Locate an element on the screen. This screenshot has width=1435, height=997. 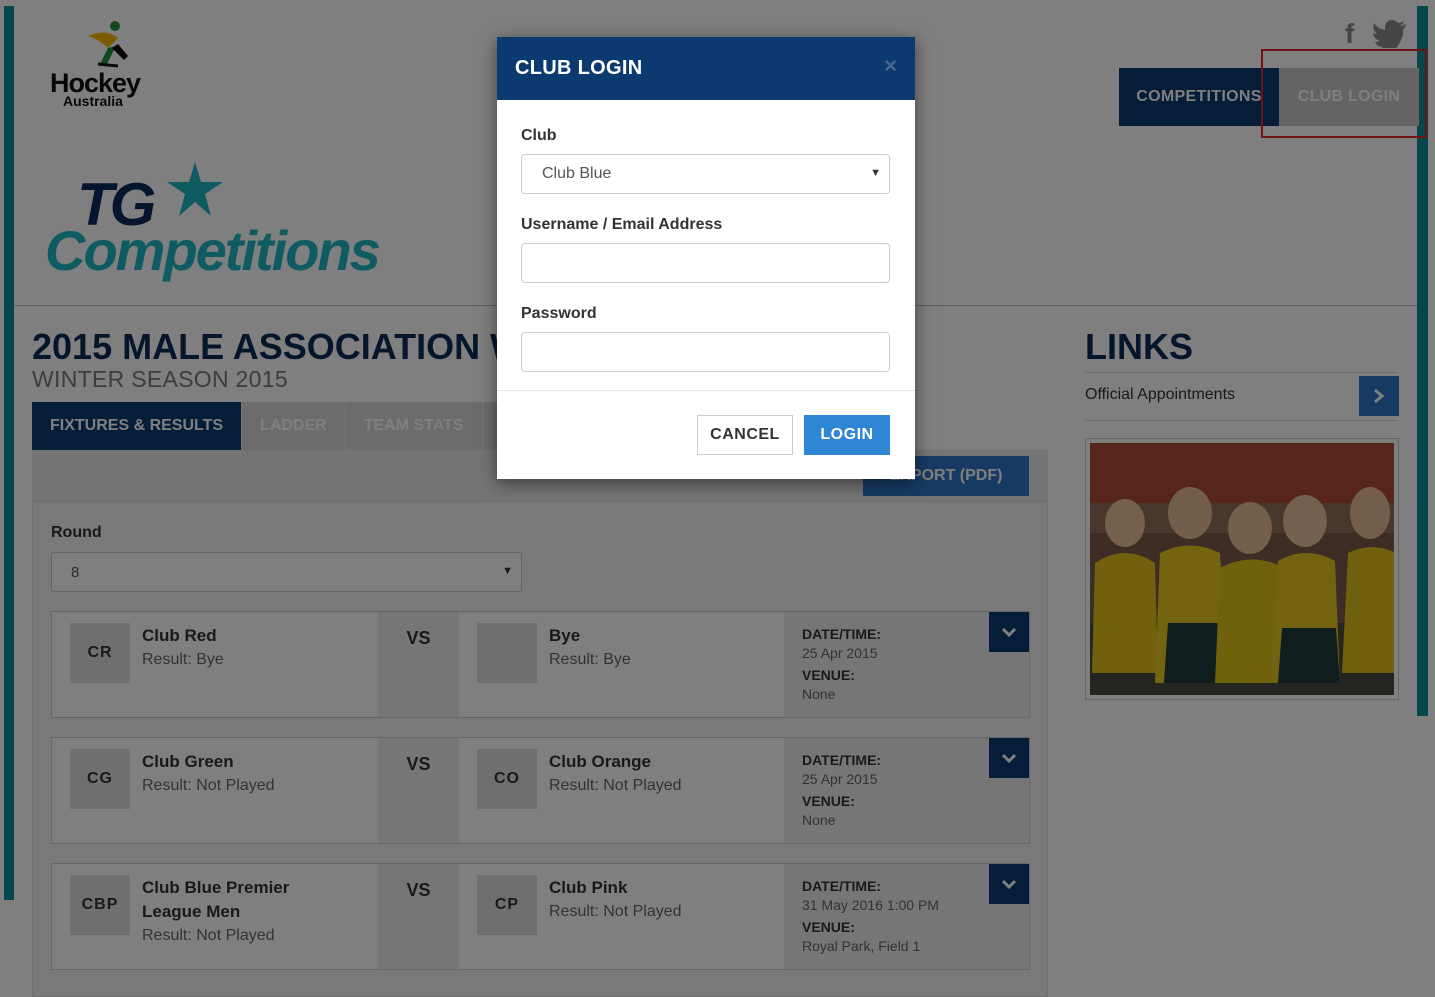
username-label: Username / Email Address is located at coordinates (622, 224).